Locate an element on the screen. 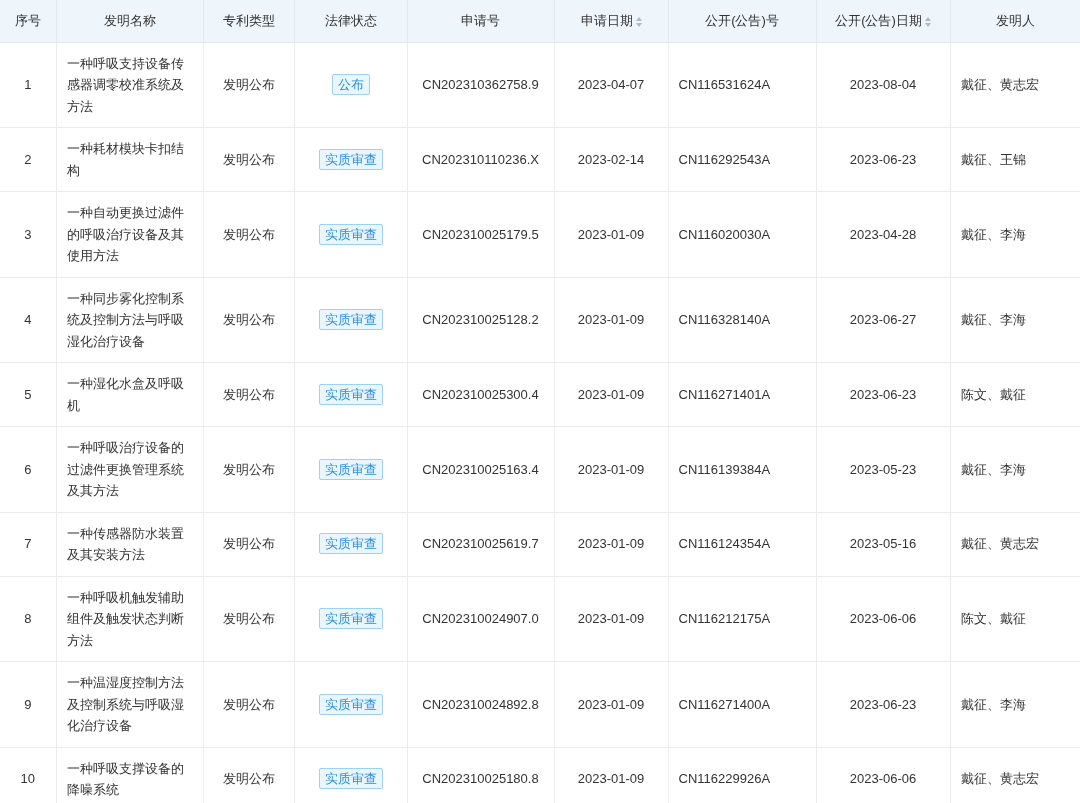  application-number-cell: CN202310025163.4 is located at coordinates (480, 469).